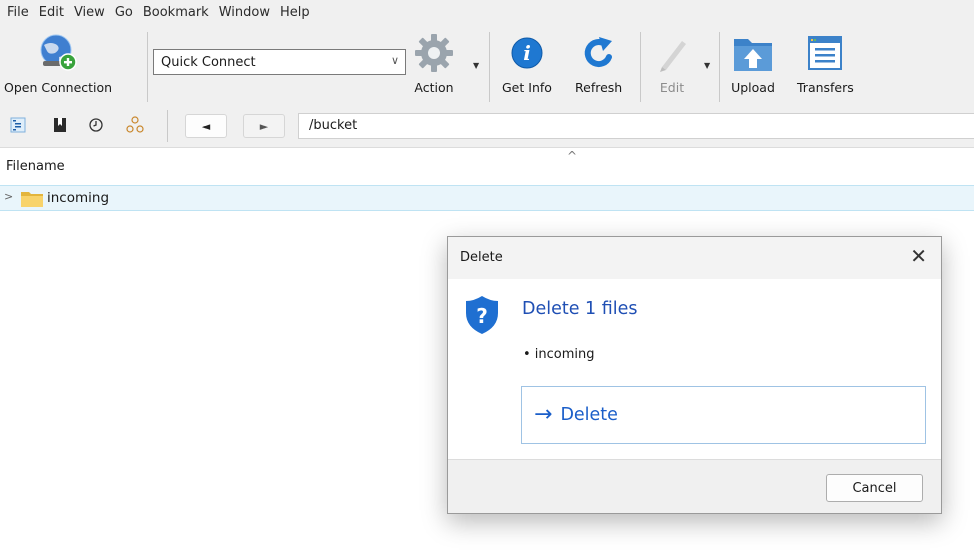  I want to click on file-list-header: ^ Filename, so click(487, 166).